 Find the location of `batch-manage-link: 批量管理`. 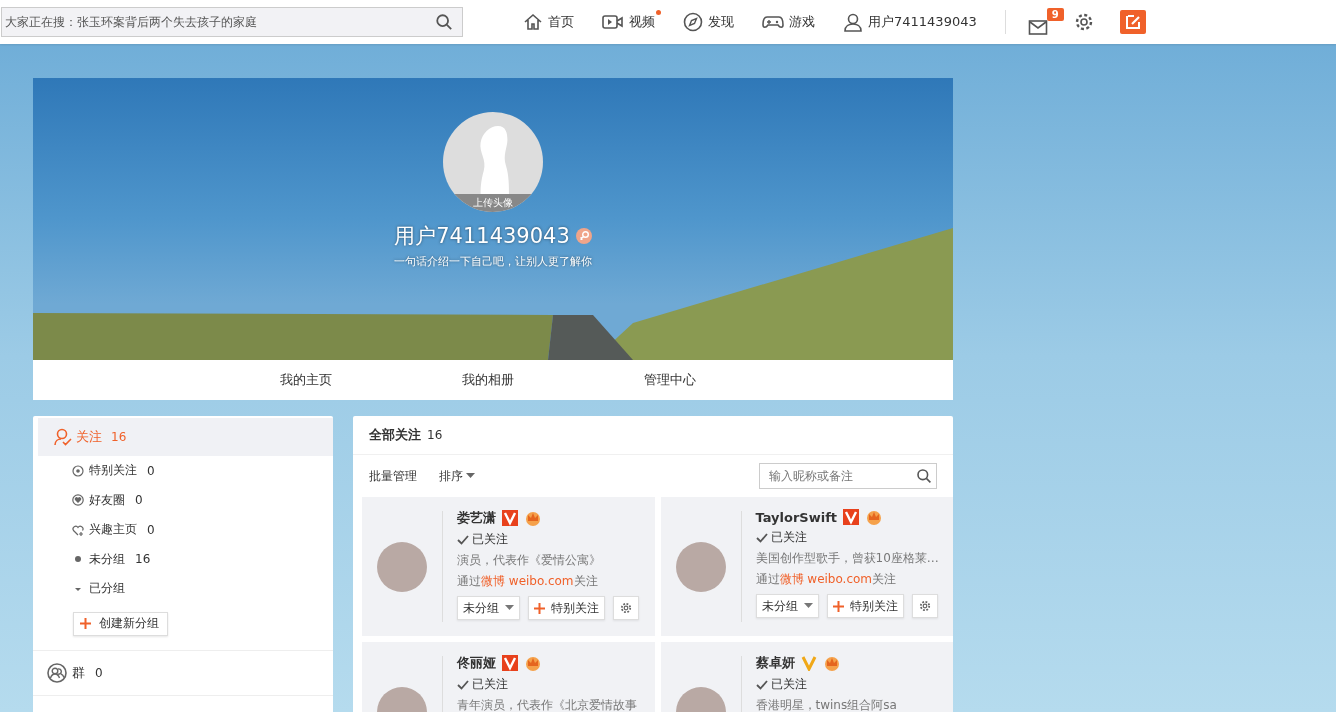

batch-manage-link: 批量管理 is located at coordinates (393, 476).